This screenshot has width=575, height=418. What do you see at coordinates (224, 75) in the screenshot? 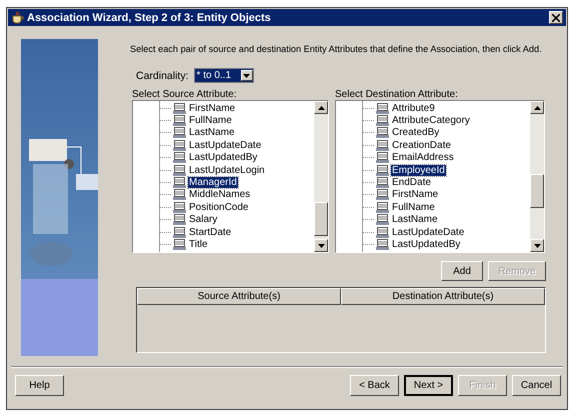
I see `cardinality-dropdown: * to 0..1` at bounding box center [224, 75].